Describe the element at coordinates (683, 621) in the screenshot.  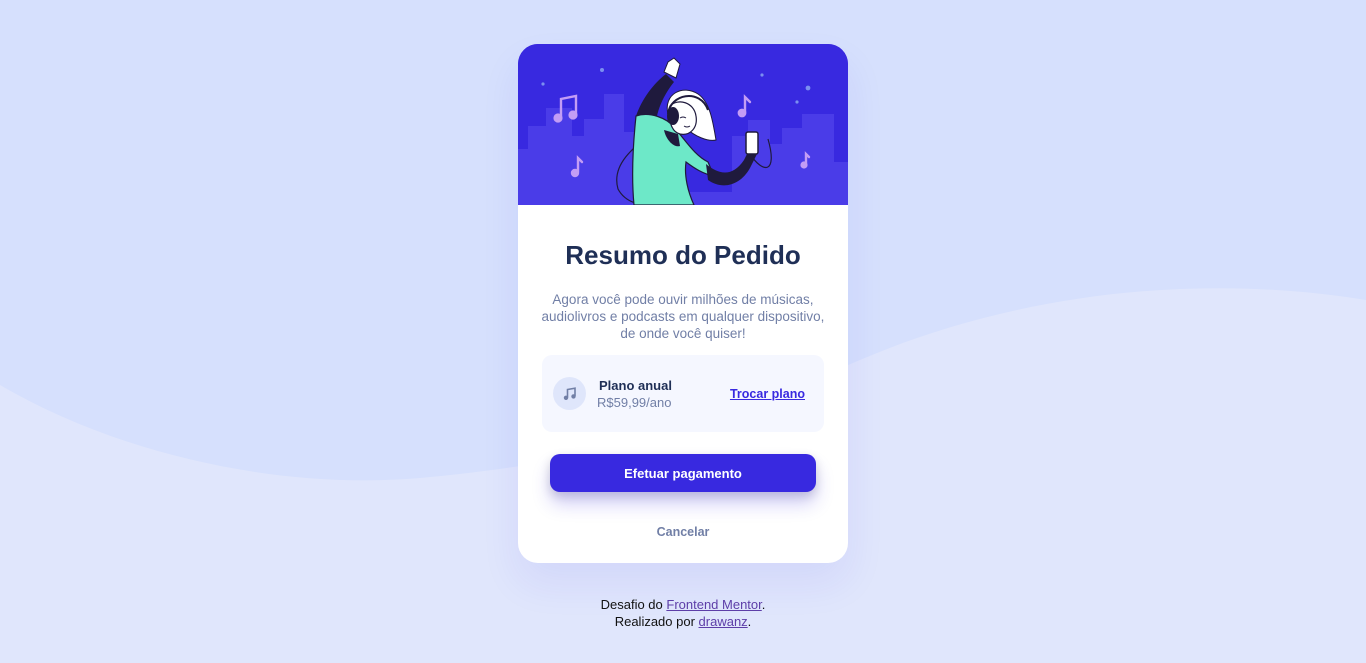
I see `attribution-line-2: Realizado por drawanz.` at that location.